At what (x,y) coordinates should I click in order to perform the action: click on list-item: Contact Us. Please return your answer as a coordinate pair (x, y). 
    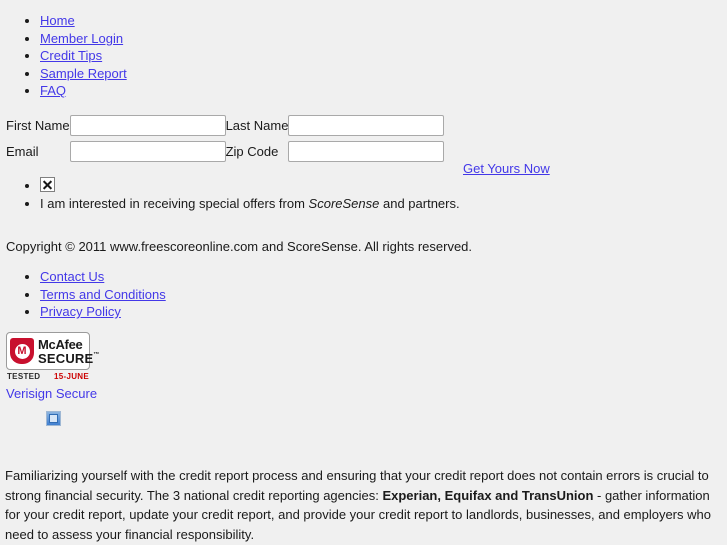
    Looking at the image, I should click on (103, 277).